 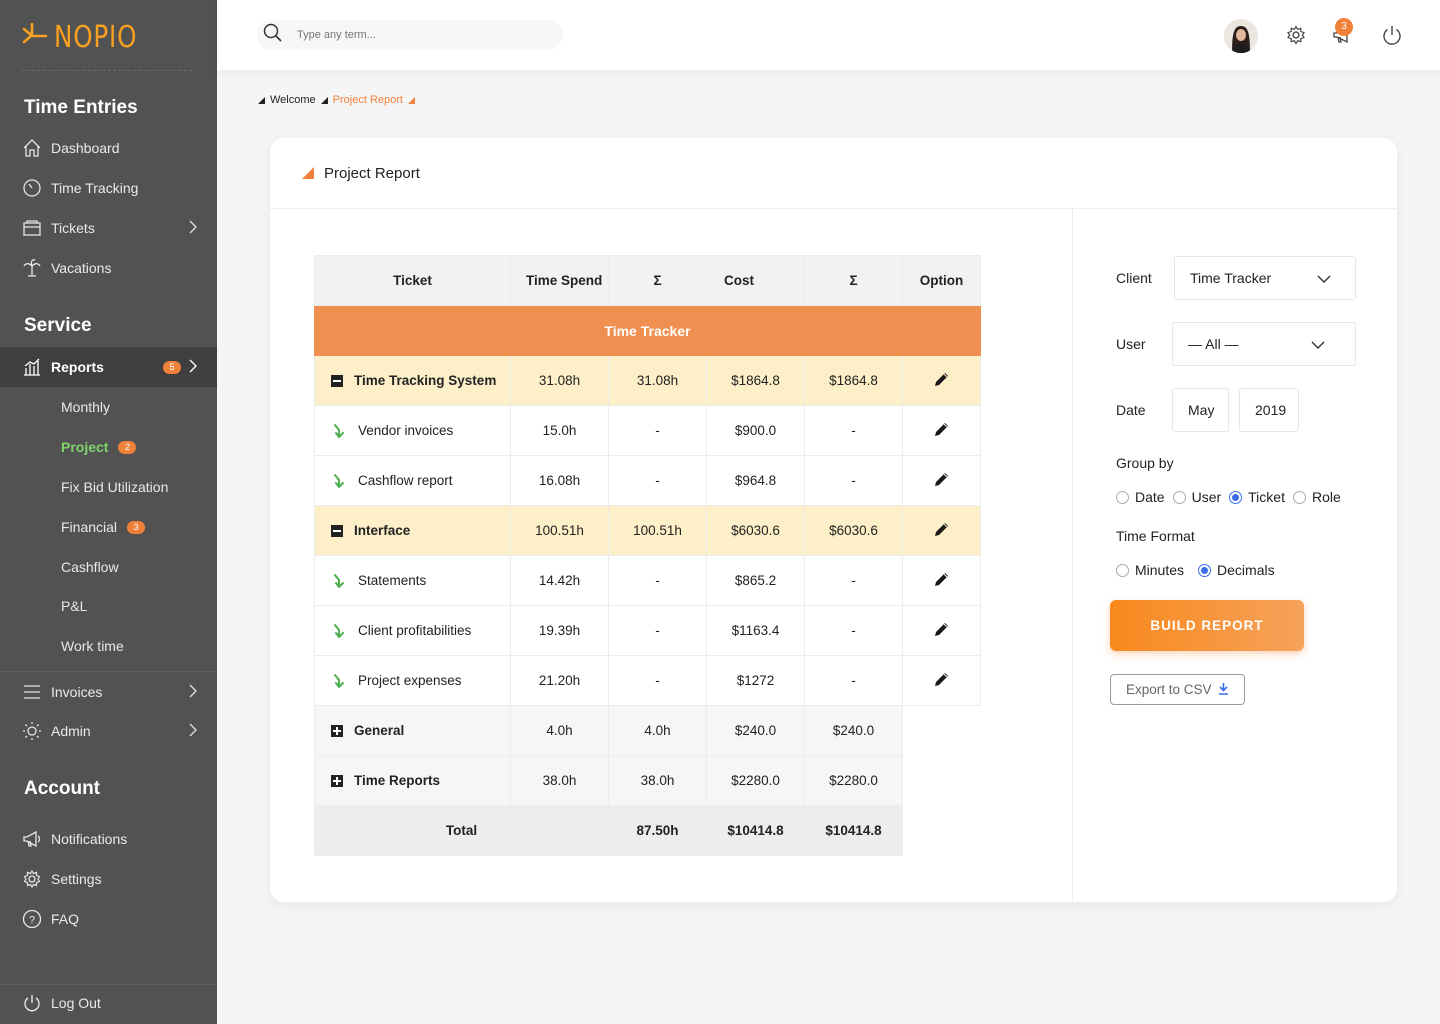 What do you see at coordinates (71, 731) in the screenshot?
I see `sidebar-item-label: Admin` at bounding box center [71, 731].